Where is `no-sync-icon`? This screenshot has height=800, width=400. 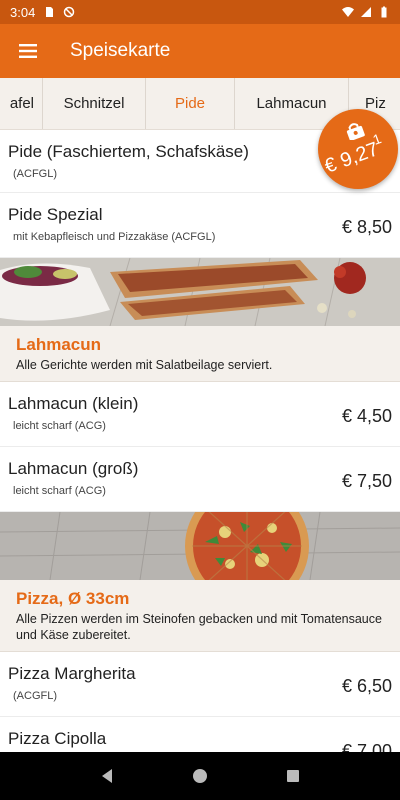 no-sync-icon is located at coordinates (69, 12).